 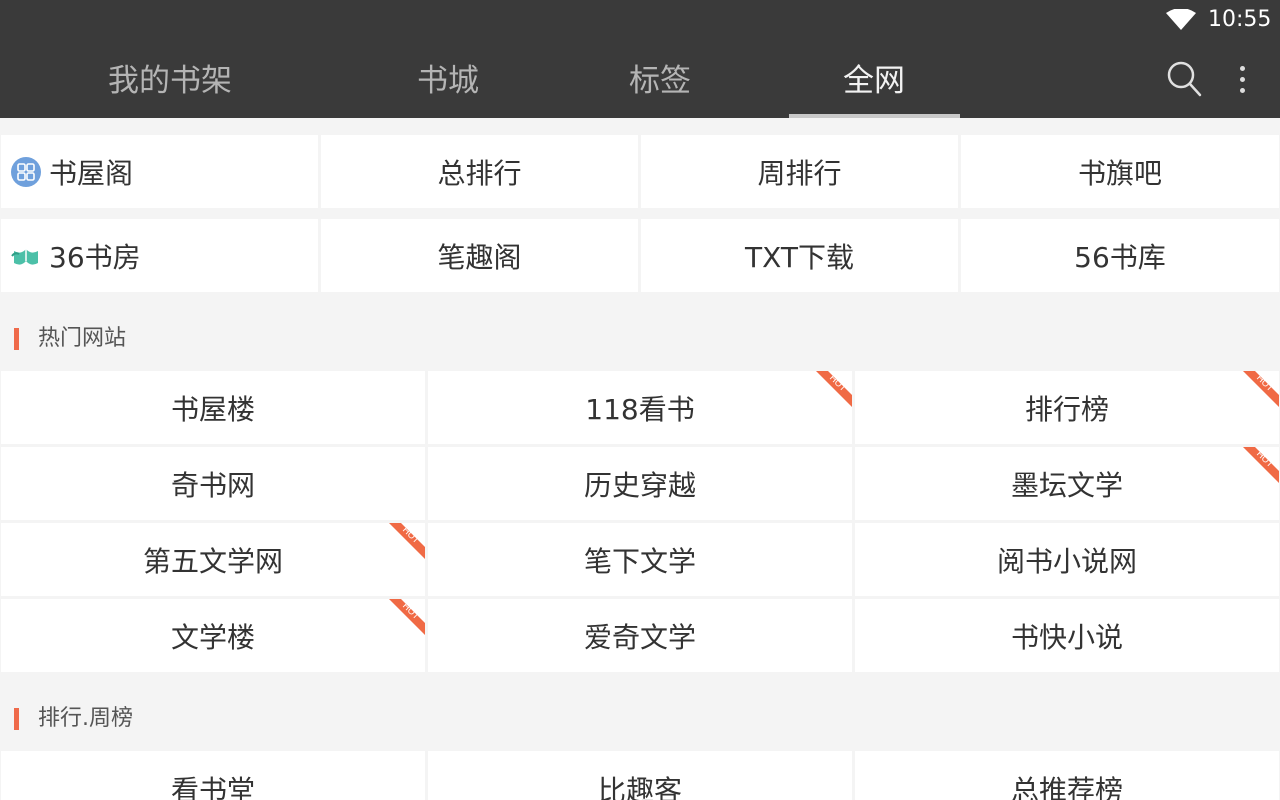 I want to click on status-bar: 10:55, so click(x=640, y=20).